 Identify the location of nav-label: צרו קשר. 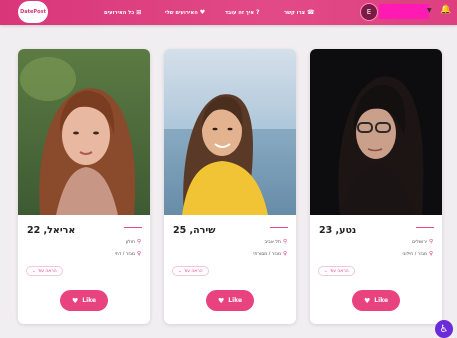
(294, 13).